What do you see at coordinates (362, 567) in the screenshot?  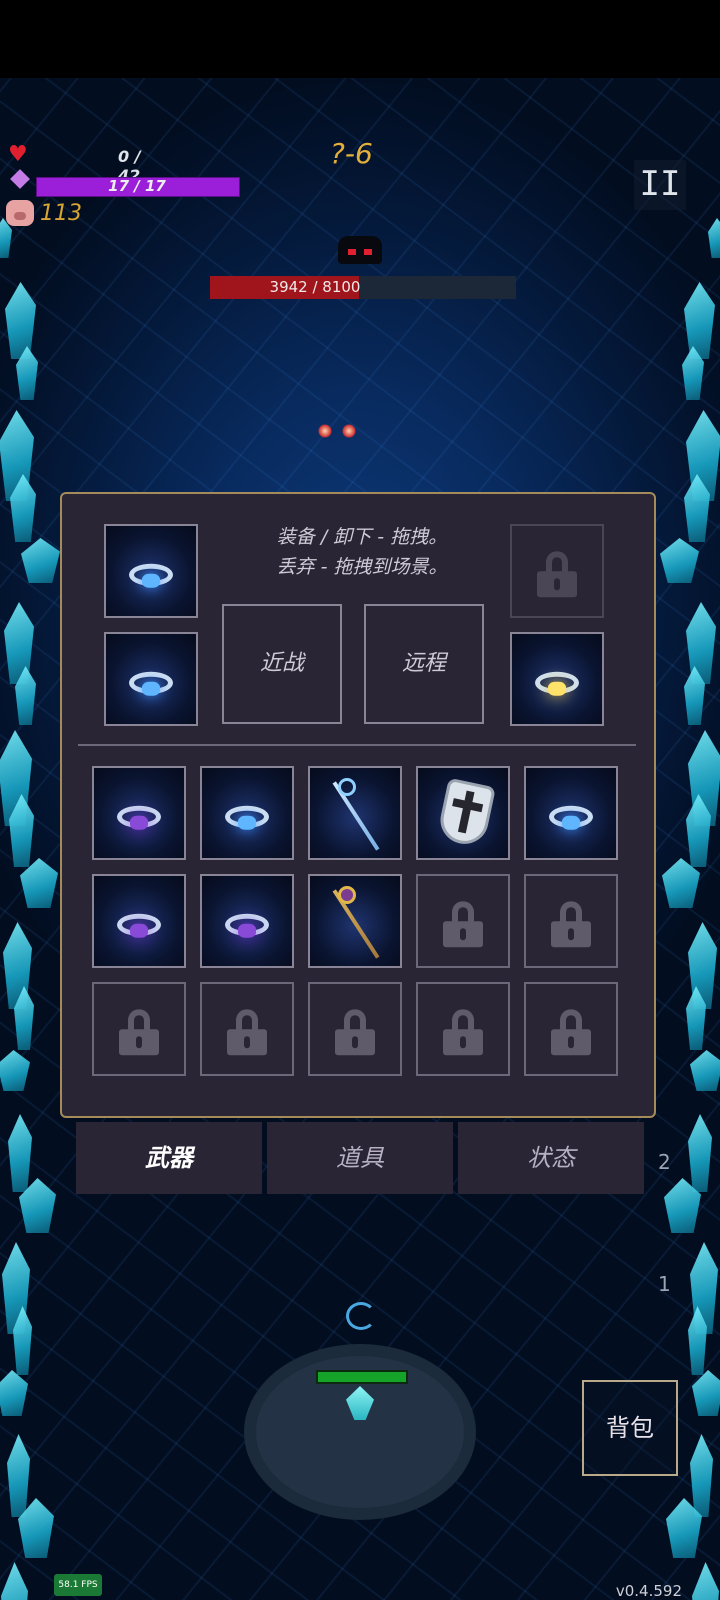 I see `hint-discard: 丢弃 - 拖拽到场景。` at bounding box center [362, 567].